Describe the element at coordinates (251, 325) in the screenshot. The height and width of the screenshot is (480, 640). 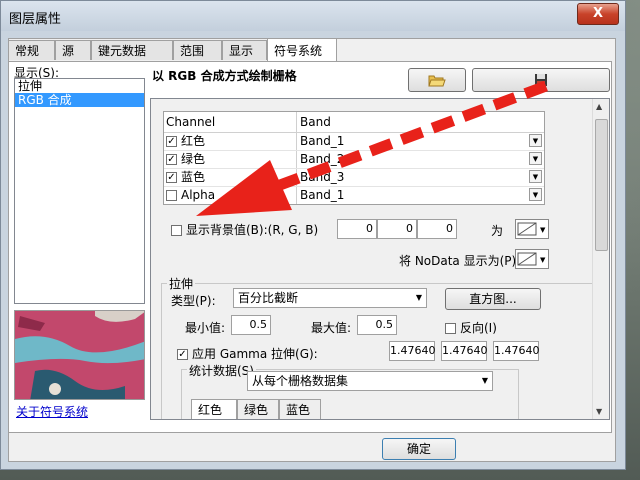
I see `min-value-field: 0.5` at that location.